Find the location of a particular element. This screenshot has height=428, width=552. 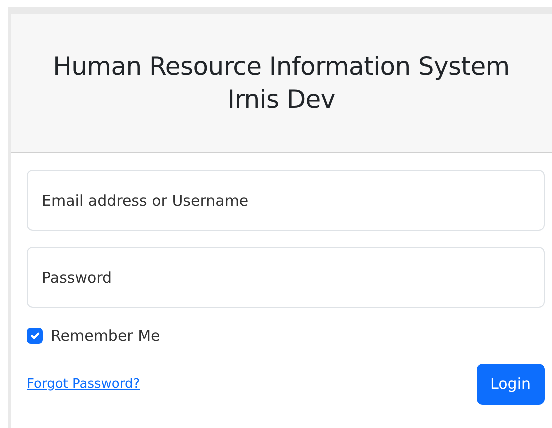

input-field: Email address or Username is located at coordinates (286, 200).